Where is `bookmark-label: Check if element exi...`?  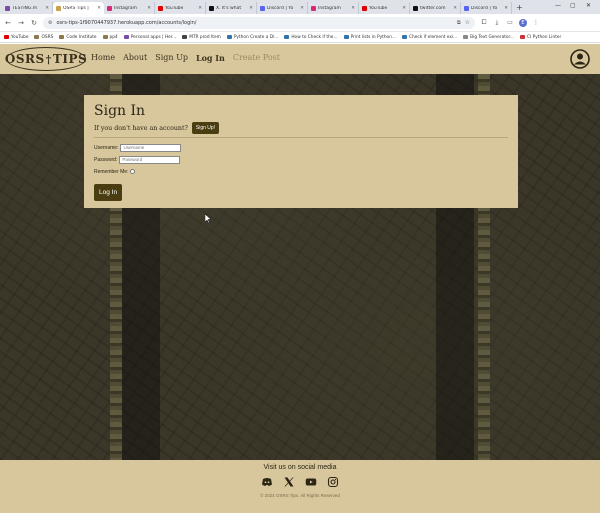
bookmark-label: Check if element exi... is located at coordinates (433, 37).